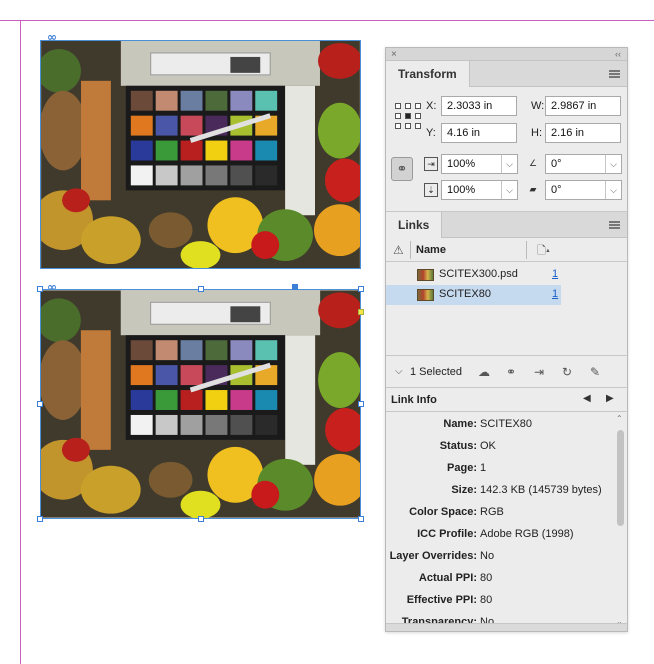 The image size is (654, 664). I want to click on resize-handle-bottom, so click(201, 519).